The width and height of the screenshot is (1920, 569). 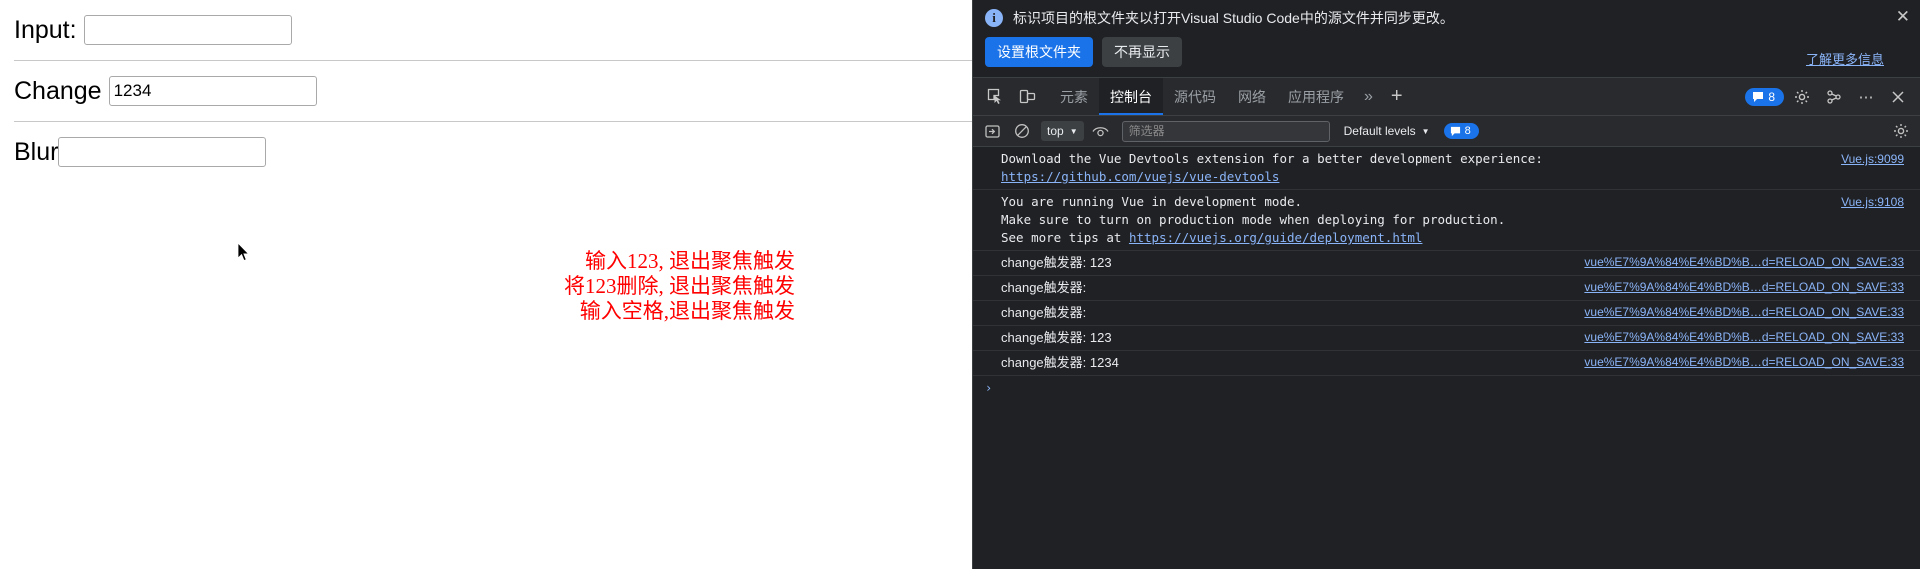 What do you see at coordinates (995, 96) in the screenshot?
I see `inspect-element-icon` at bounding box center [995, 96].